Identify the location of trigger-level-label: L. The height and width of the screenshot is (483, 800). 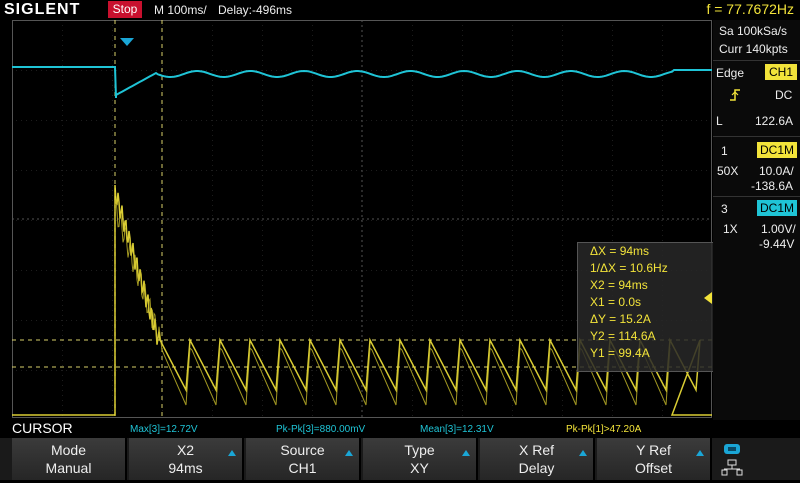
(719, 121).